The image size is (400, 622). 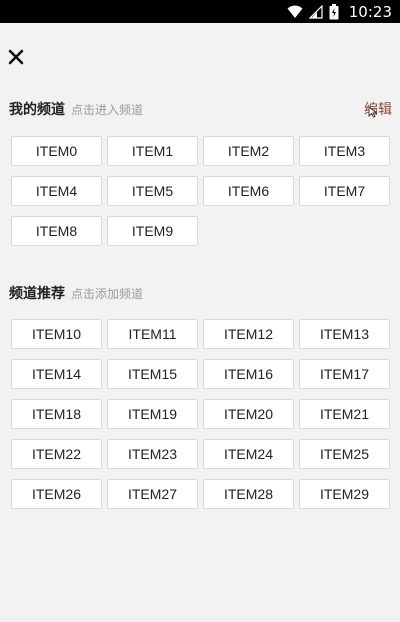 What do you see at coordinates (56, 494) in the screenshot?
I see `channel-item: ITEM26` at bounding box center [56, 494].